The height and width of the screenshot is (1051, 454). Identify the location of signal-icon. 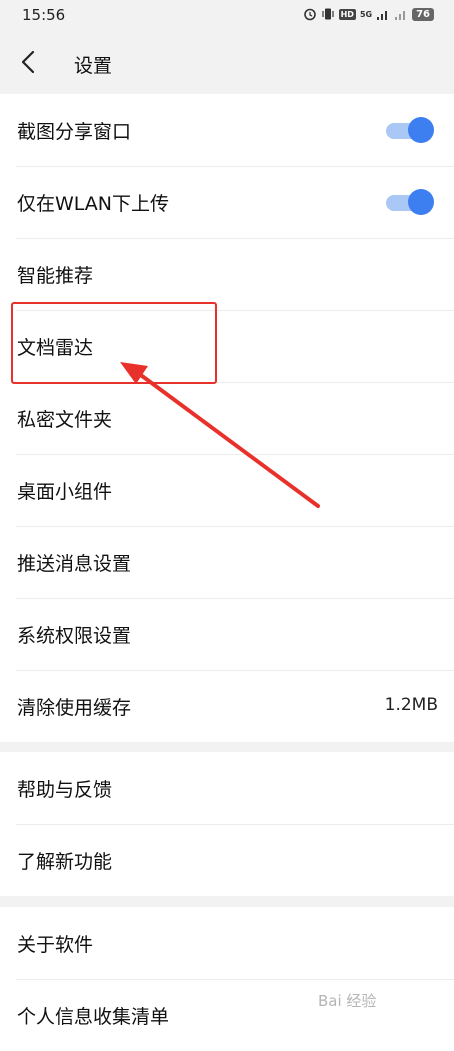
(382, 15).